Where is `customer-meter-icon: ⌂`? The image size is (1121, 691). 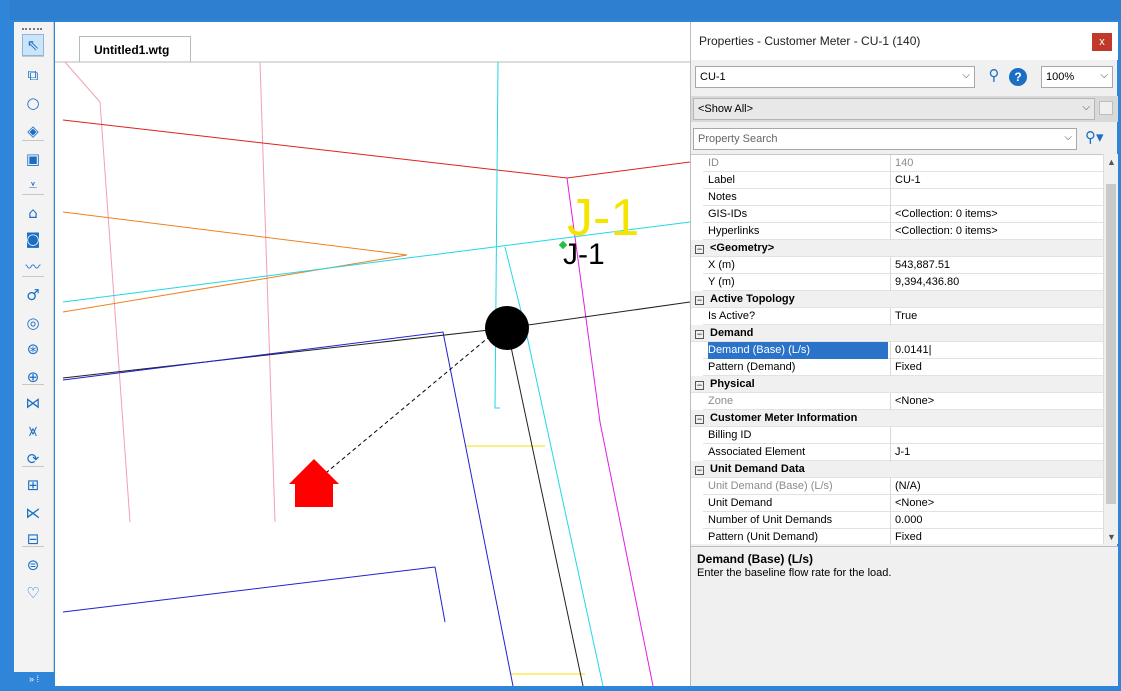 customer-meter-icon: ⌂ is located at coordinates (33, 213).